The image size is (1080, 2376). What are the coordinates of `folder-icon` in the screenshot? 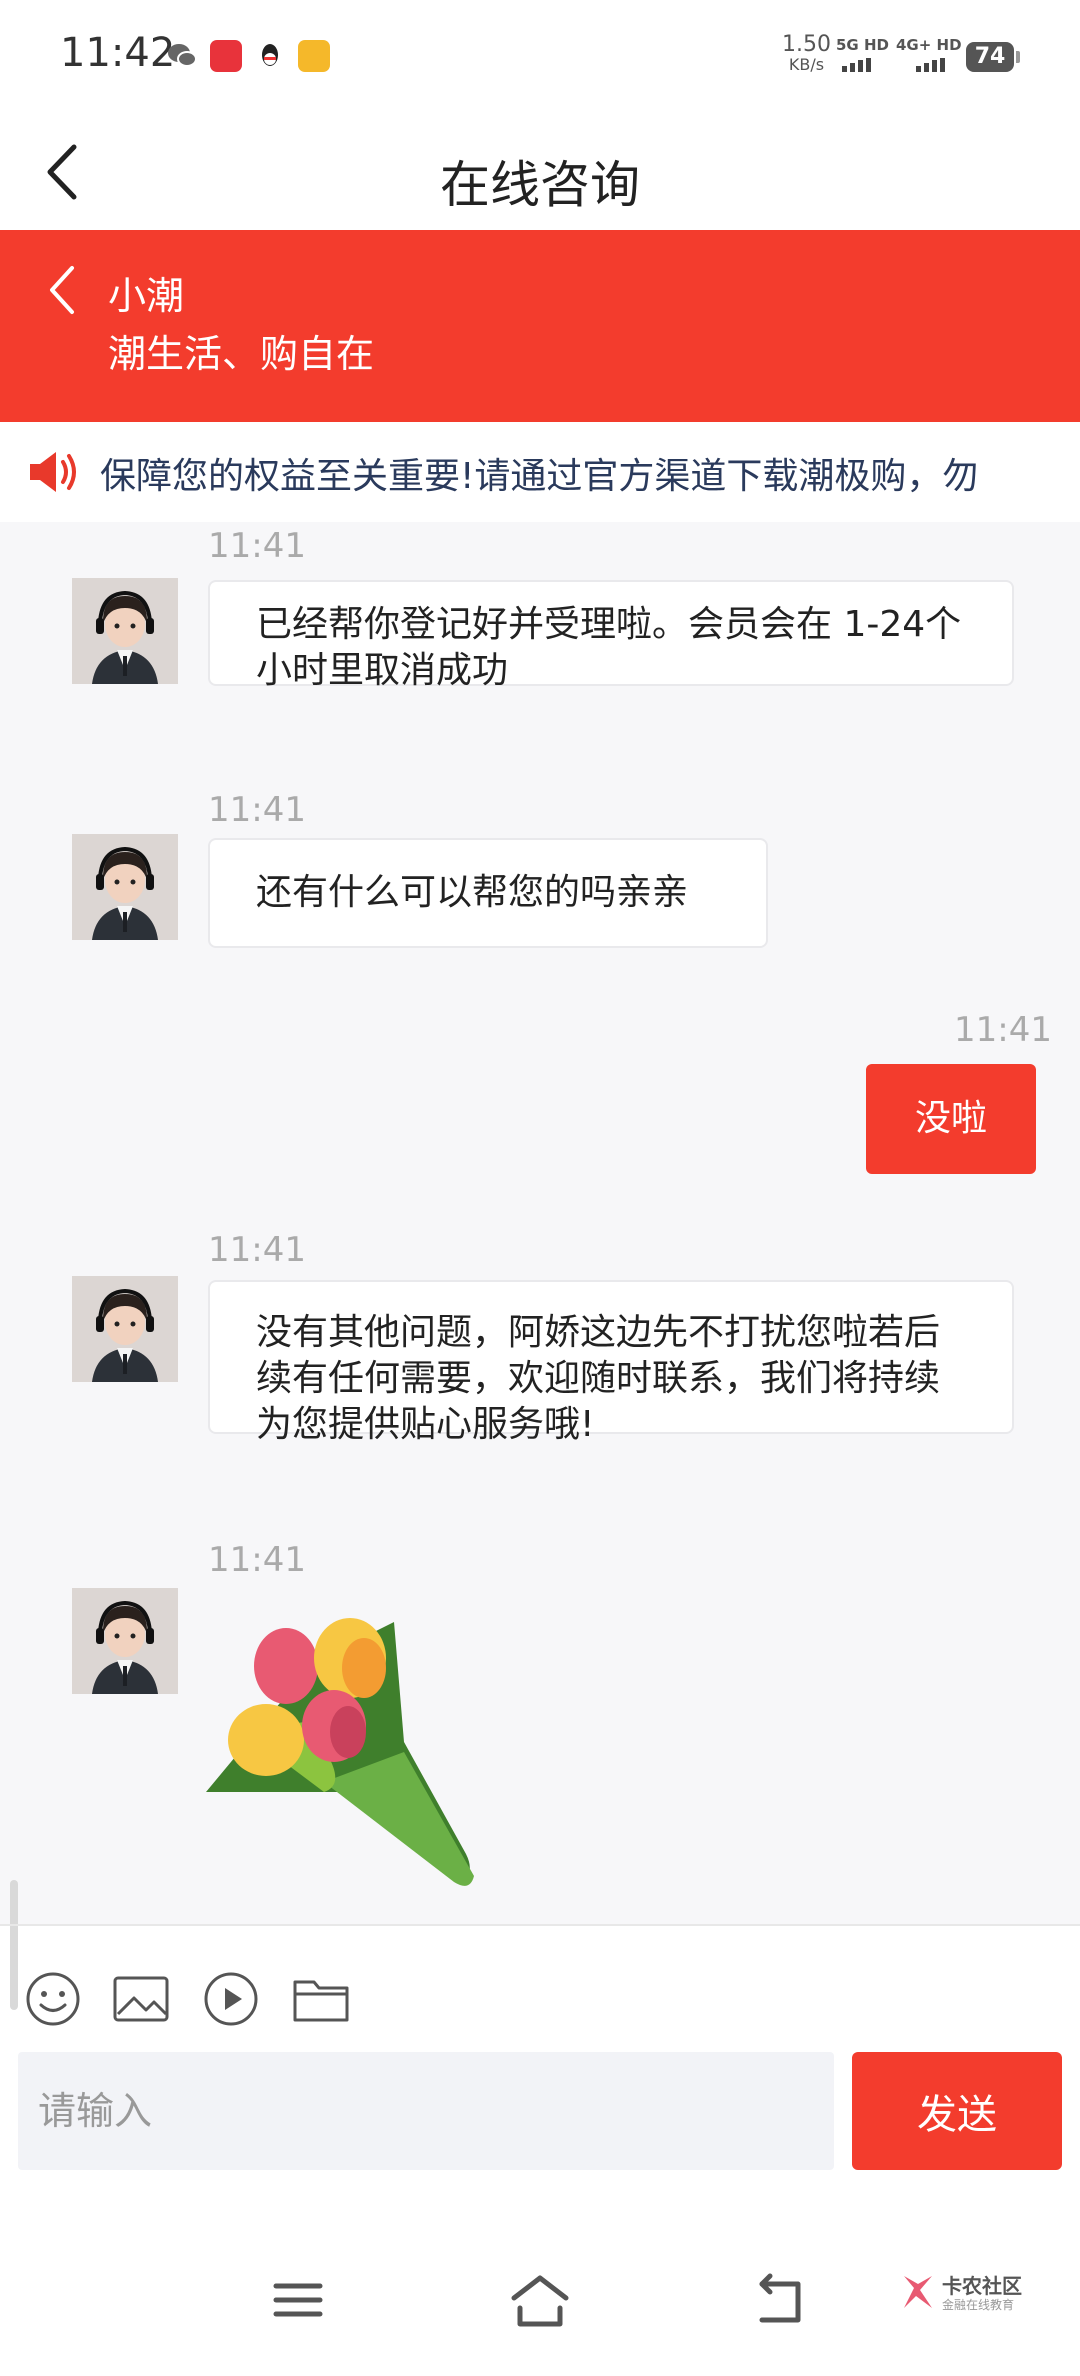 It's located at (321, 1999).